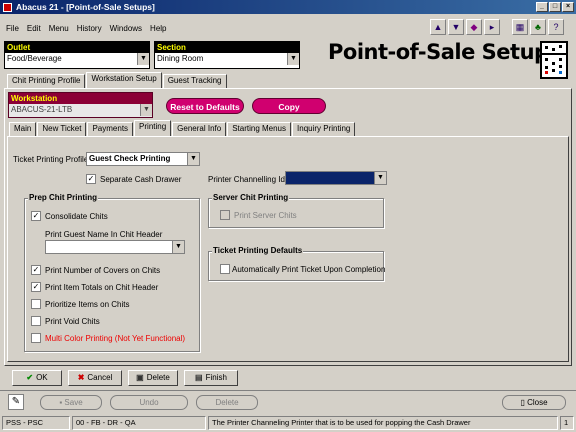  Describe the element at coordinates (259, 129) in the screenshot. I see `tab-starting-menus: Starting Menus` at that location.